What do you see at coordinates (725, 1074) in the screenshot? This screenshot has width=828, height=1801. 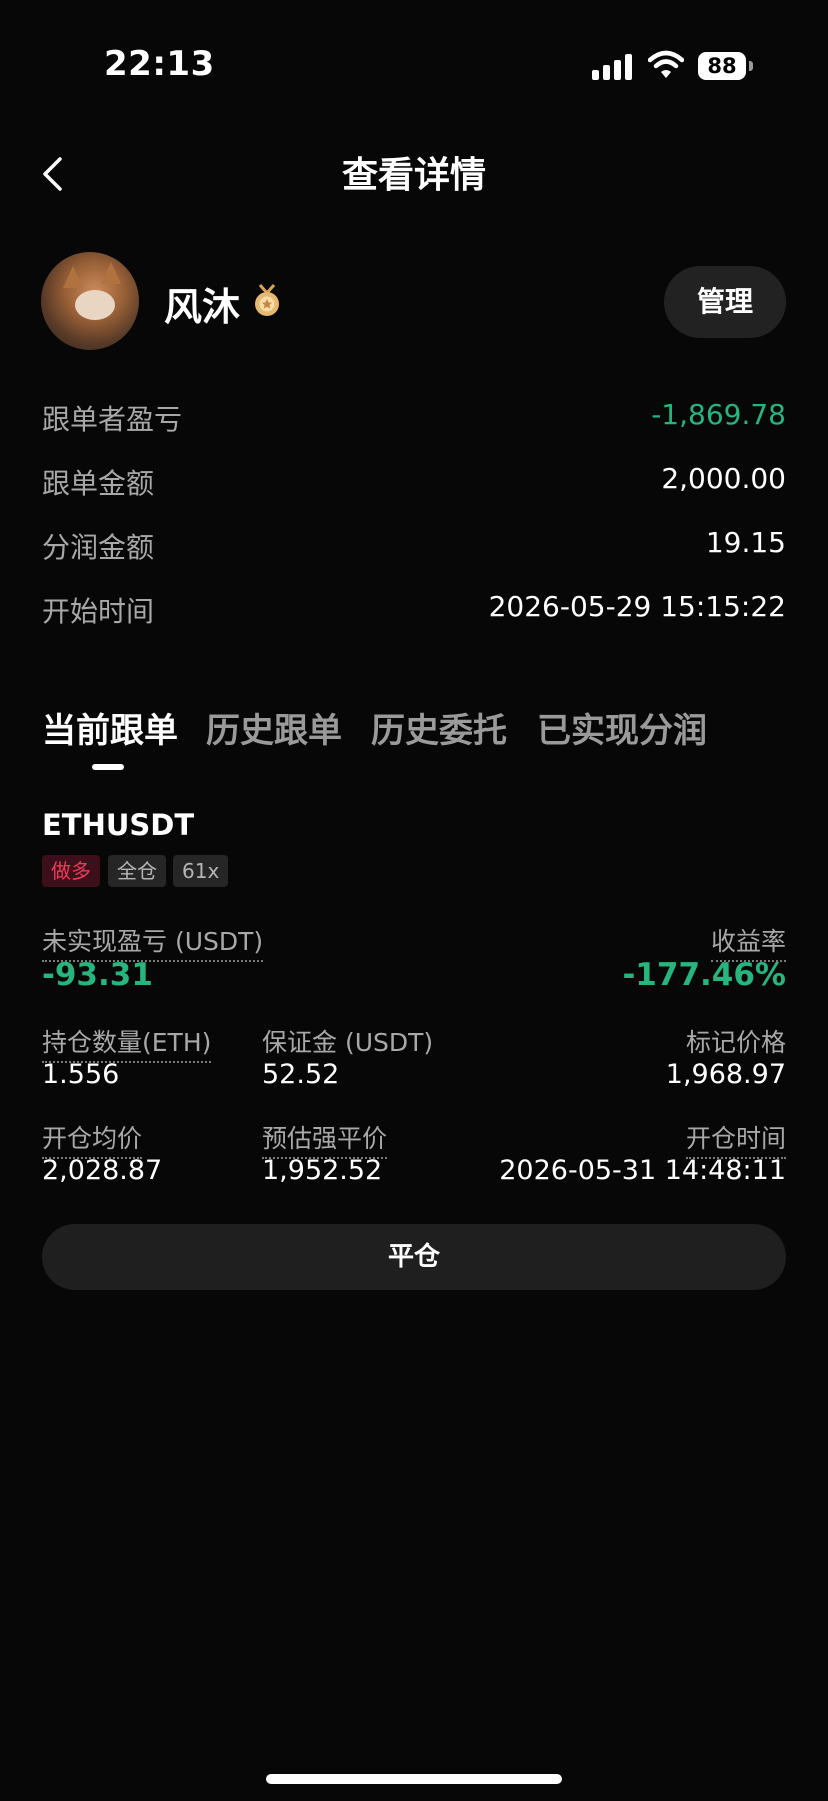 I see `mark-price-value: 1,968.97` at bounding box center [725, 1074].